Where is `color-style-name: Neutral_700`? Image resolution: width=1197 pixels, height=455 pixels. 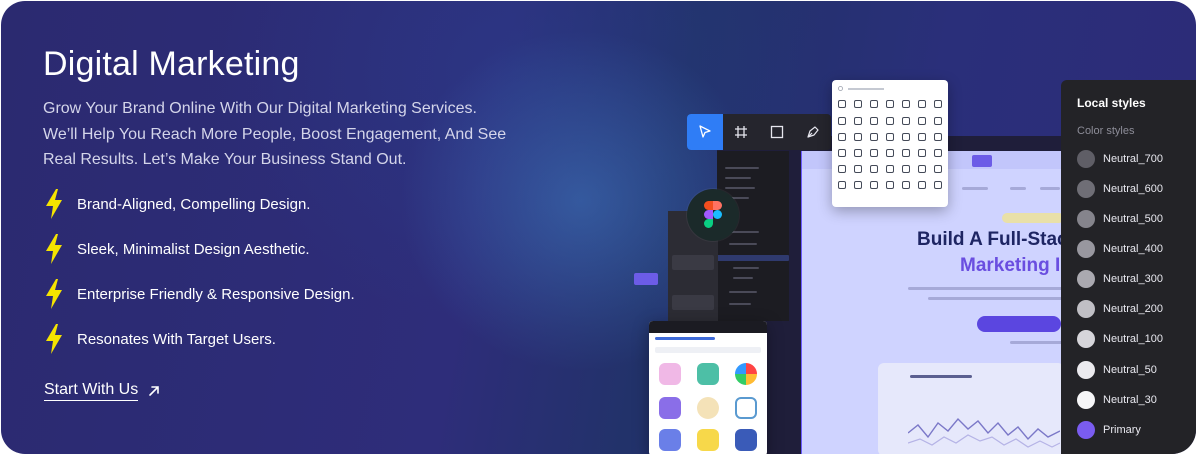
color-style-name: Neutral_700 is located at coordinates (1133, 159).